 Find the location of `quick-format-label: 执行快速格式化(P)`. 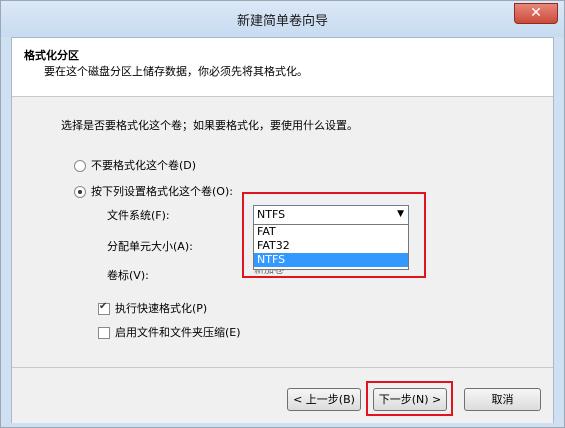

quick-format-label: 执行快速格式化(P) is located at coordinates (161, 308).